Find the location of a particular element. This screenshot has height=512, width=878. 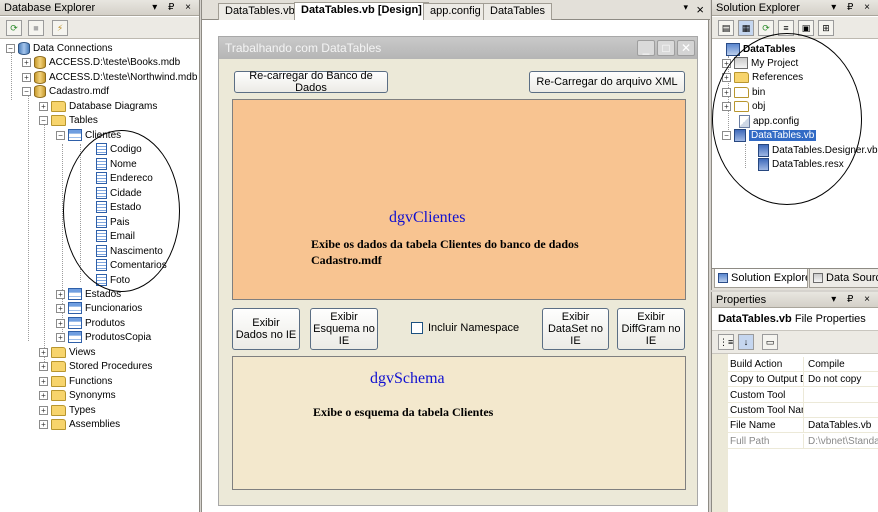

tree-node-column: Codigo is located at coordinates (119, 150).